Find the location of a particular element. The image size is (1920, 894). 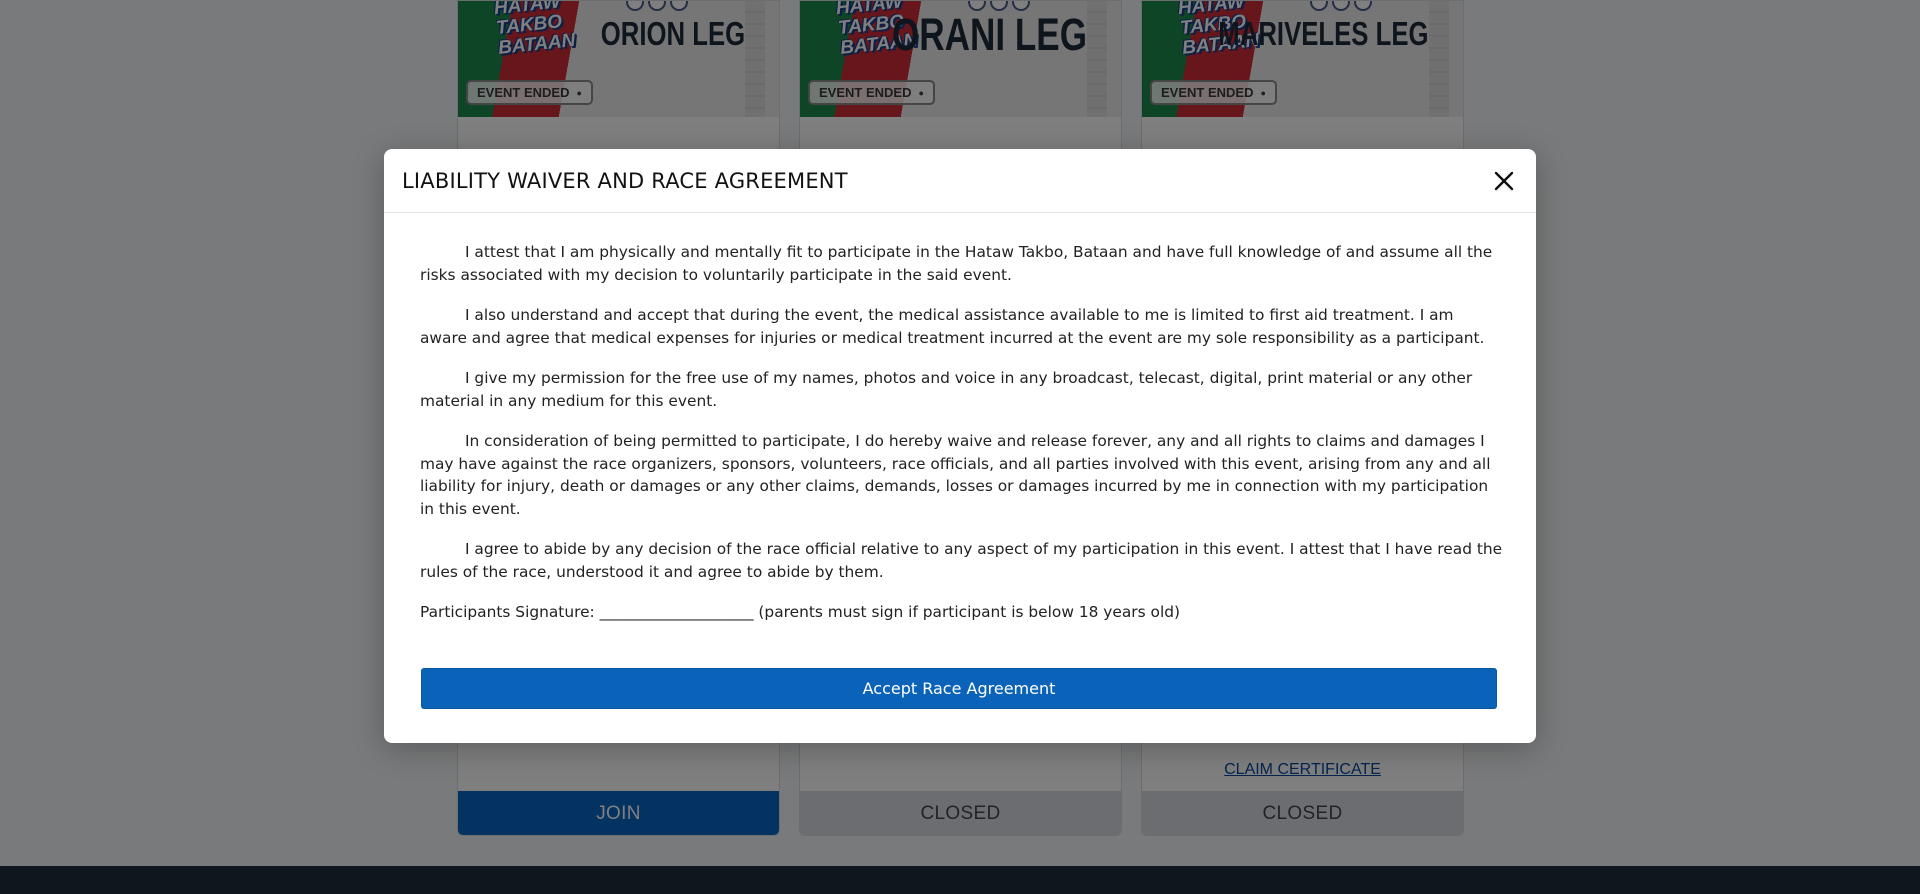

close-button is located at coordinates (1504, 181).